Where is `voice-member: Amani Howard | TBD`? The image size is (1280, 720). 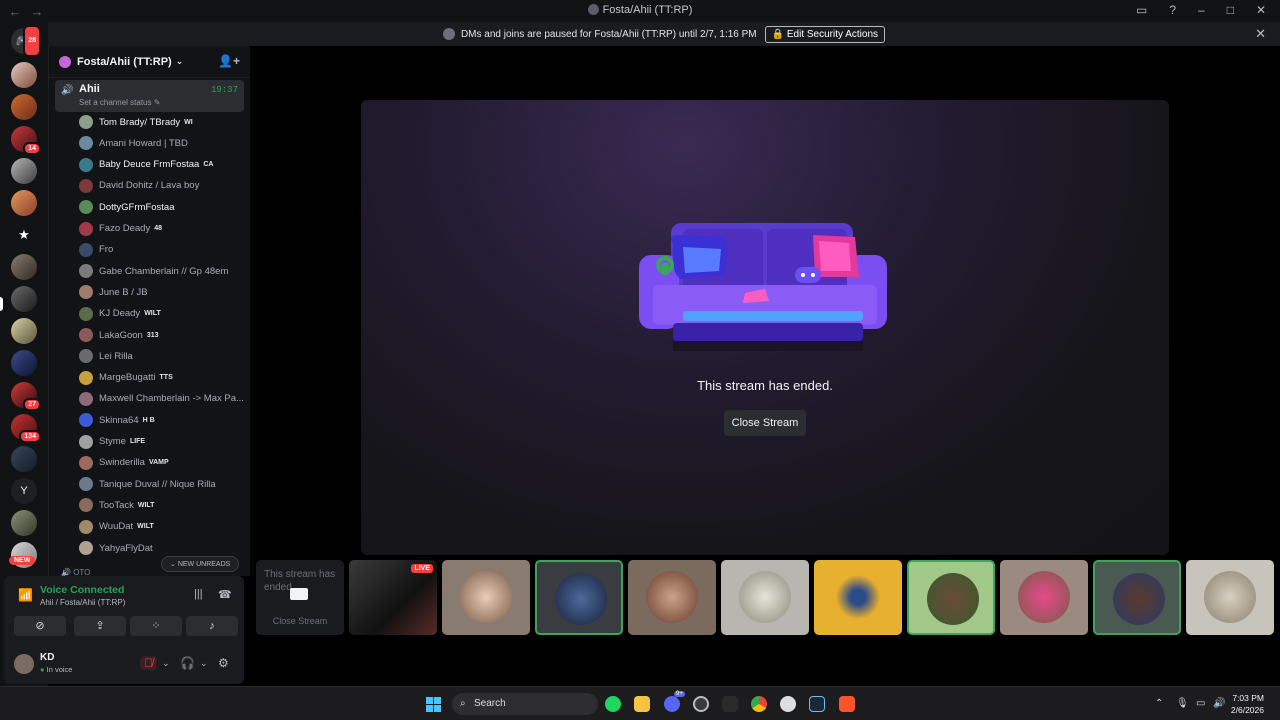
voice-member: Amani Howard | TBD is located at coordinates (164, 143).